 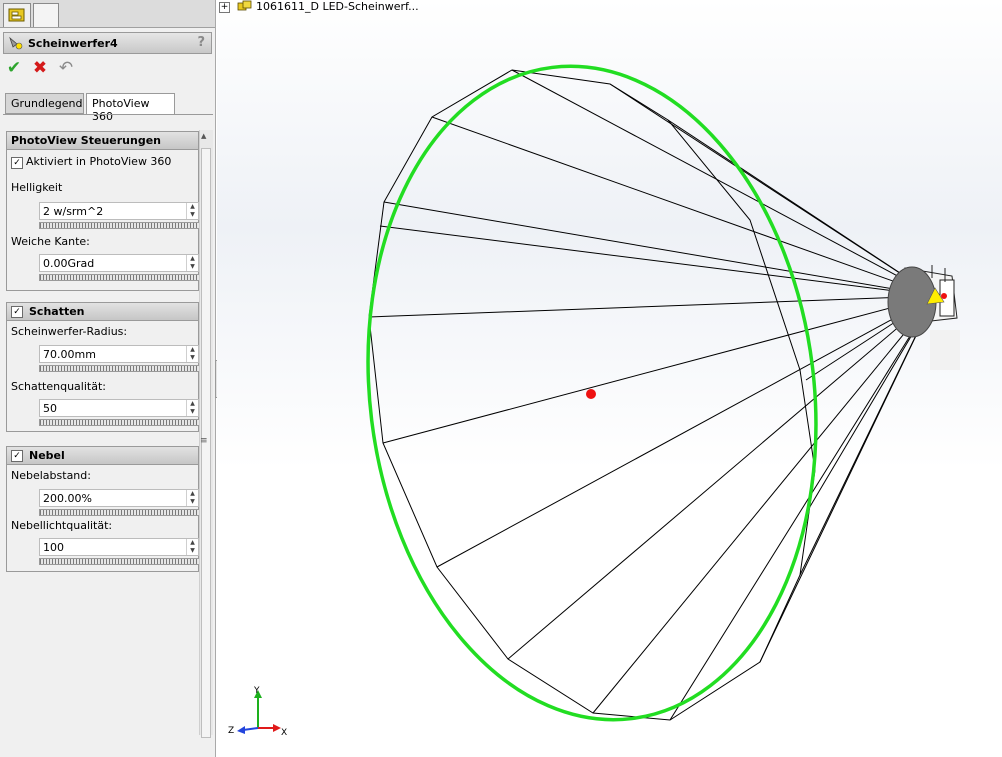 What do you see at coordinates (46, 15) in the screenshot?
I see `feature-manager-tab` at bounding box center [46, 15].